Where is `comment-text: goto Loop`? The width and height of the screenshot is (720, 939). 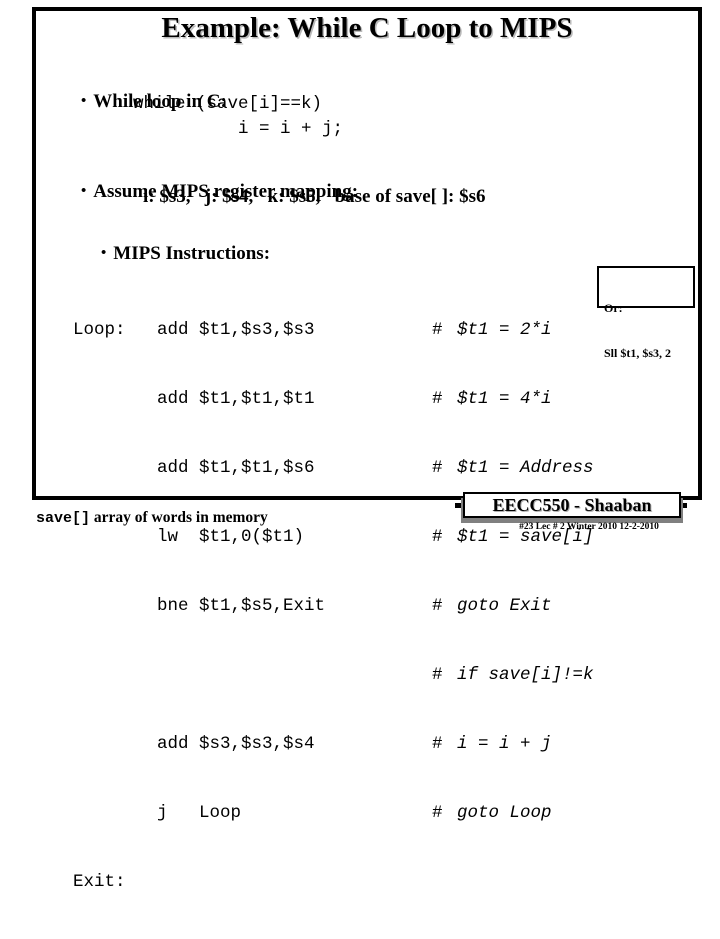
comment-text: goto Loop is located at coordinates (504, 813).